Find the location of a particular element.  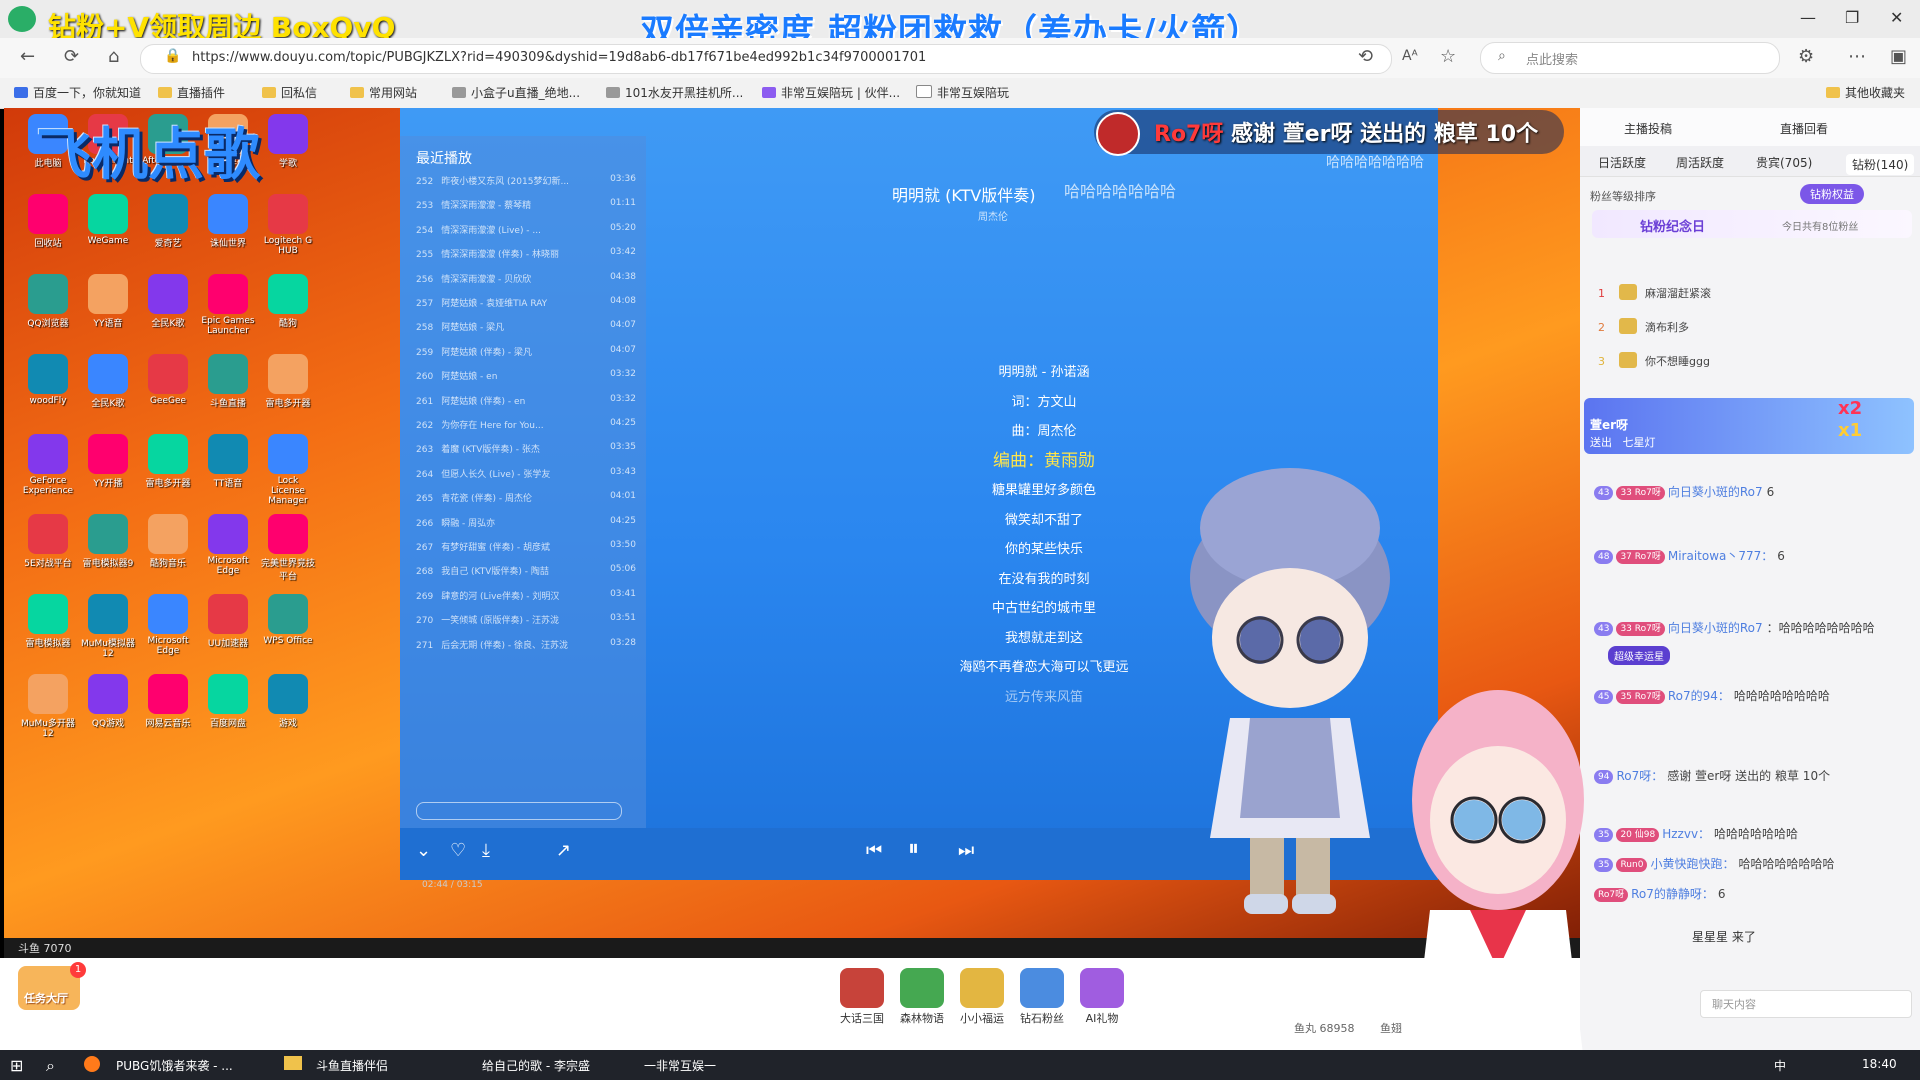

playlist-row: 260 阿楚姑娘 - en 03:32 is located at coordinates (526, 375).